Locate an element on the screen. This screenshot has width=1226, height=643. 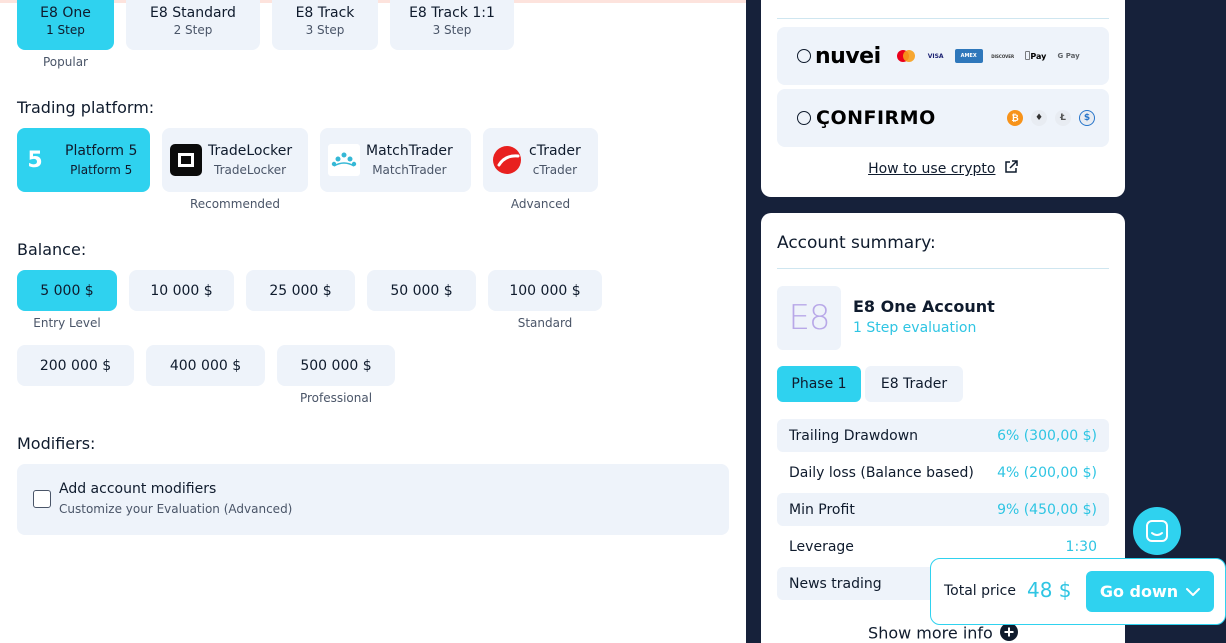
row-label: Trailing Drawdown is located at coordinates (854, 435).